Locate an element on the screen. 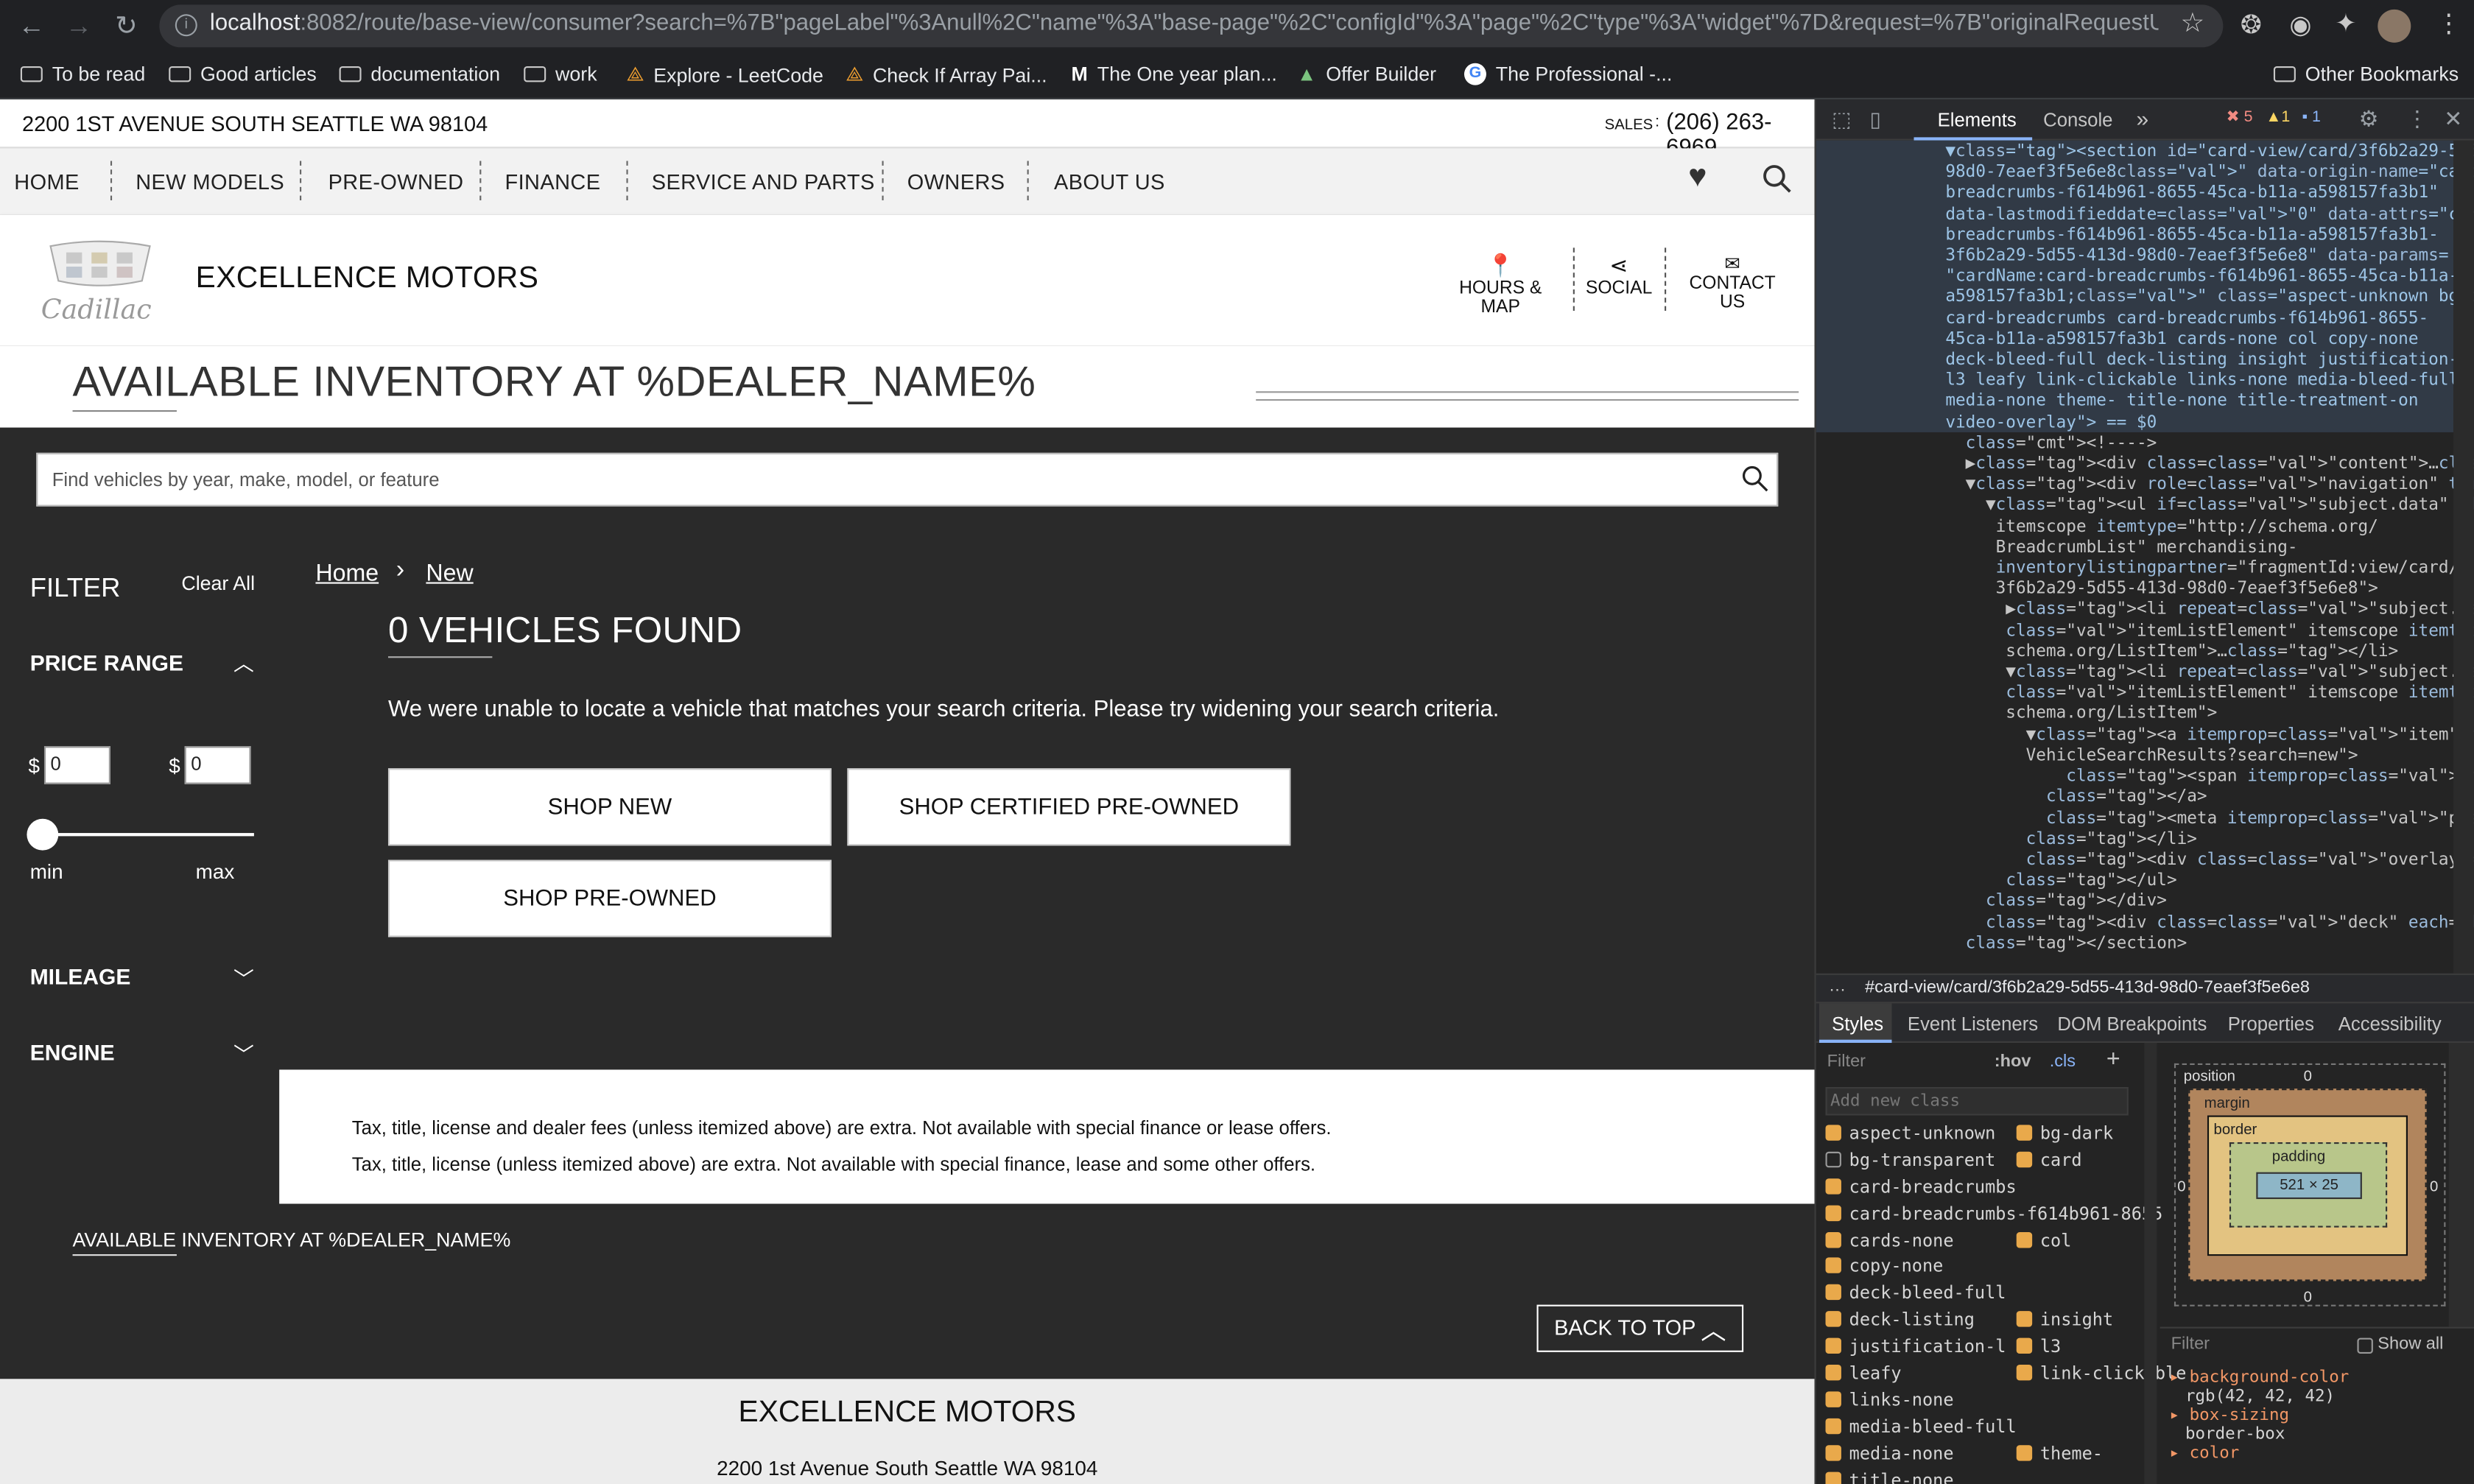  class-toggle: leafy is located at coordinates (1863, 1374).